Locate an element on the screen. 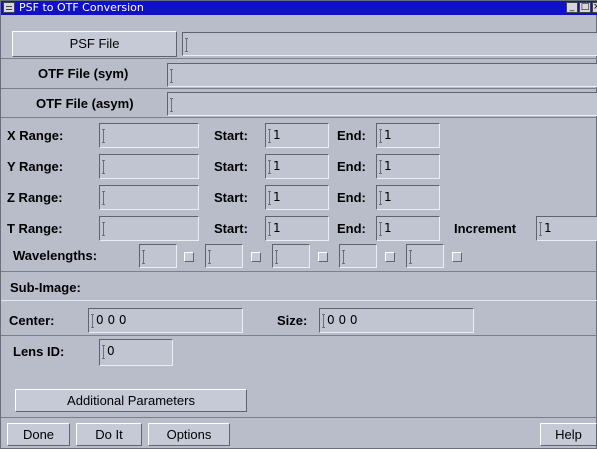 This screenshot has width=597, height=449. size-label: Size: is located at coordinates (292, 320).